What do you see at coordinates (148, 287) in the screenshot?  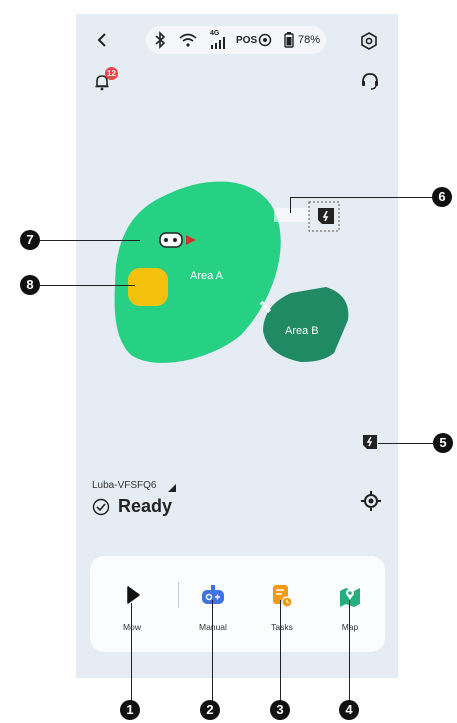 I see `obstacle-shape` at bounding box center [148, 287].